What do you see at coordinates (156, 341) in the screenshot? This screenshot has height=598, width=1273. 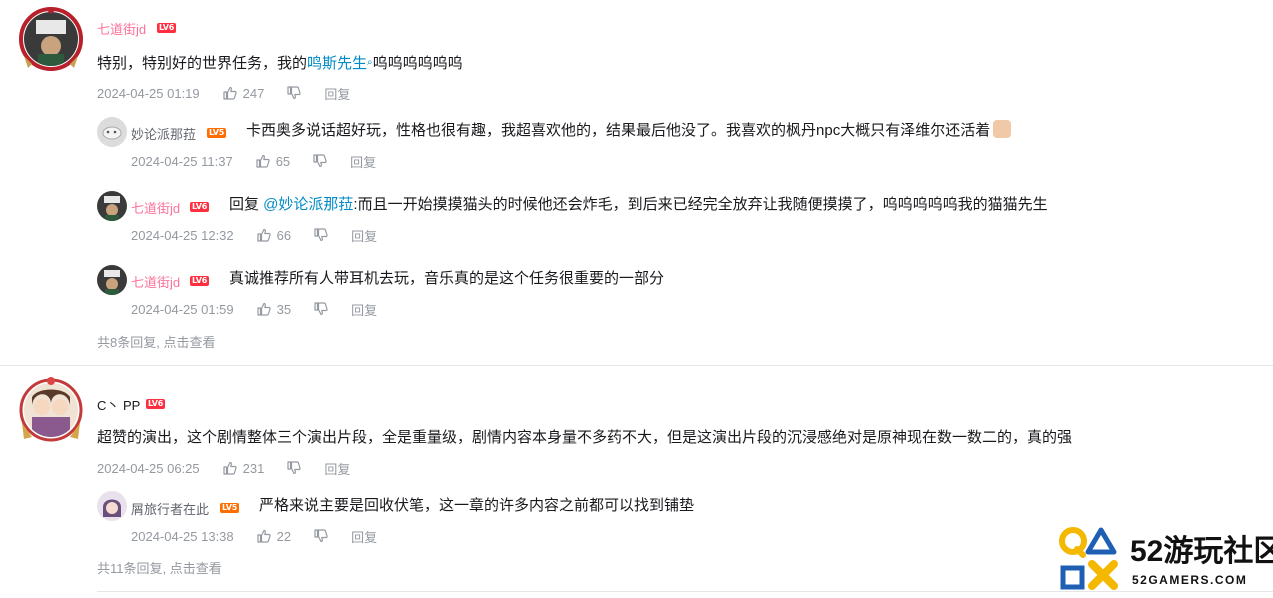 I see `view-more-replies: 共8条回复, 点击查看` at bounding box center [156, 341].